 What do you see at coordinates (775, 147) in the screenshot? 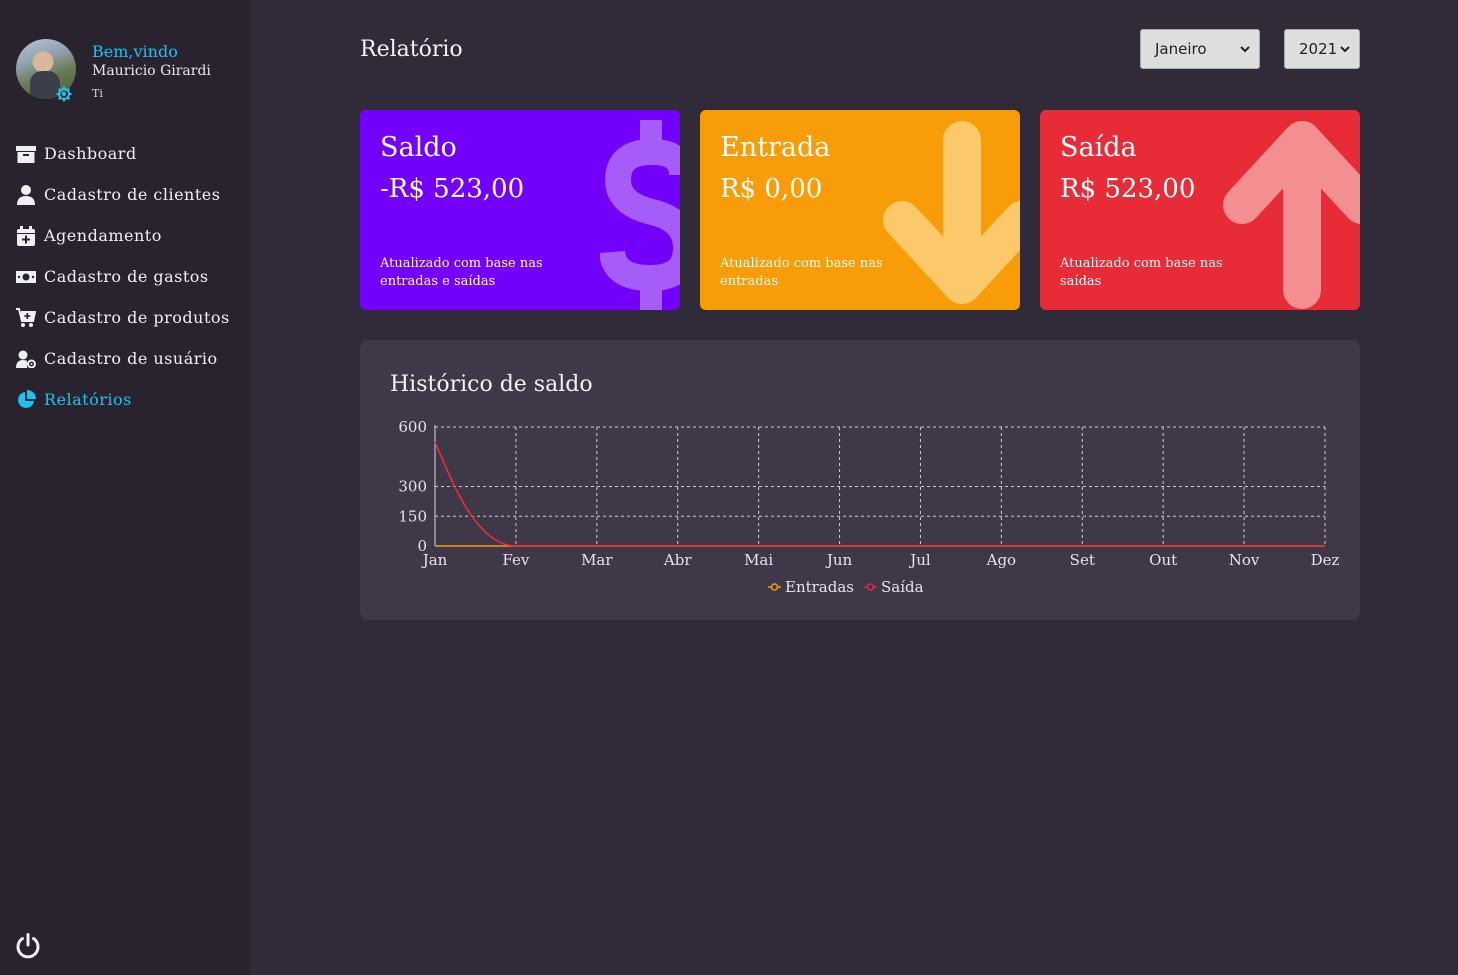
I see `entrada-title: Entrada` at bounding box center [775, 147].